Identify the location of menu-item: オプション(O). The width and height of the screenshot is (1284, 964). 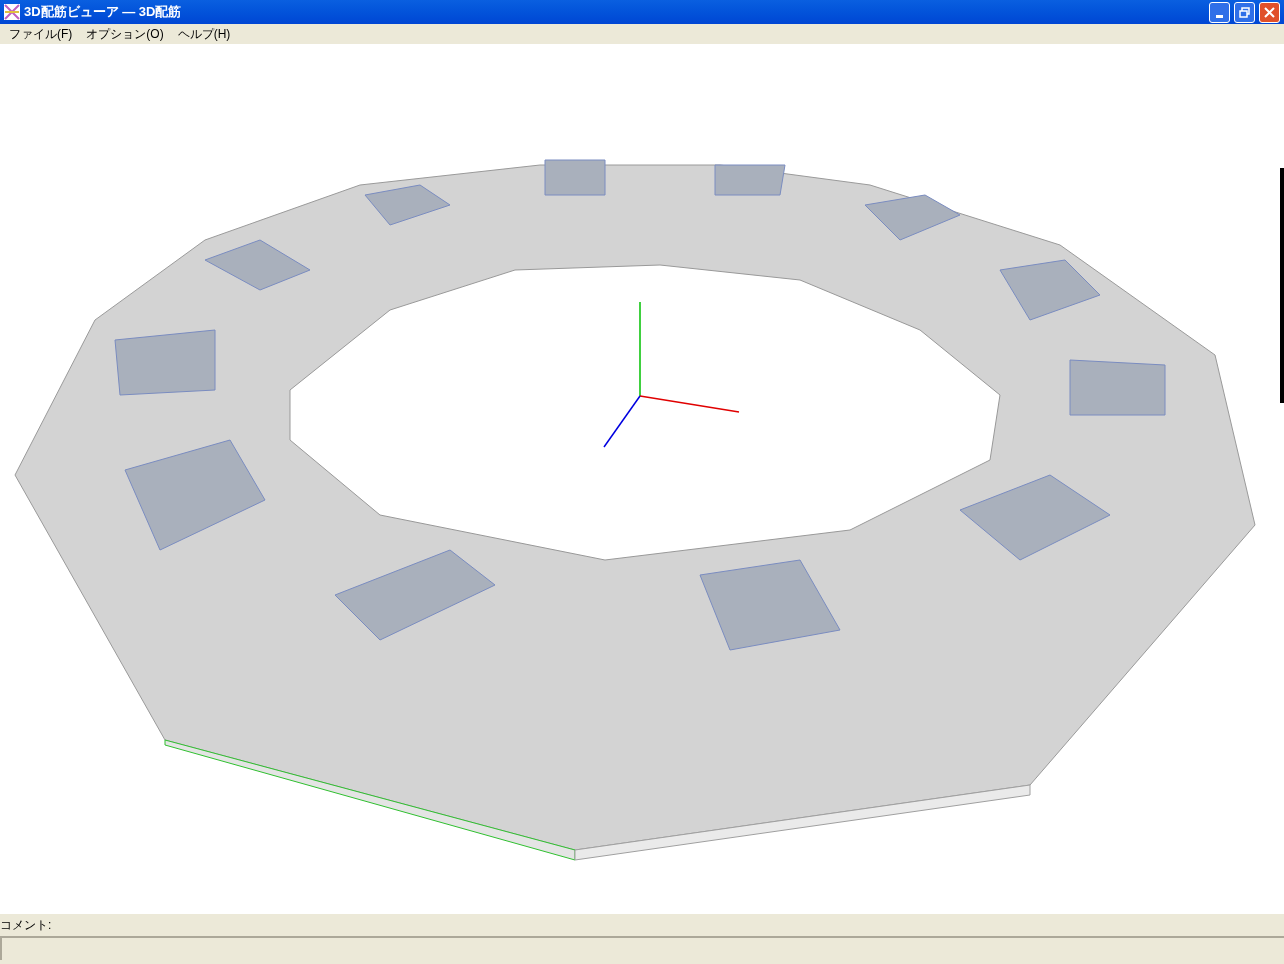
(125, 34).